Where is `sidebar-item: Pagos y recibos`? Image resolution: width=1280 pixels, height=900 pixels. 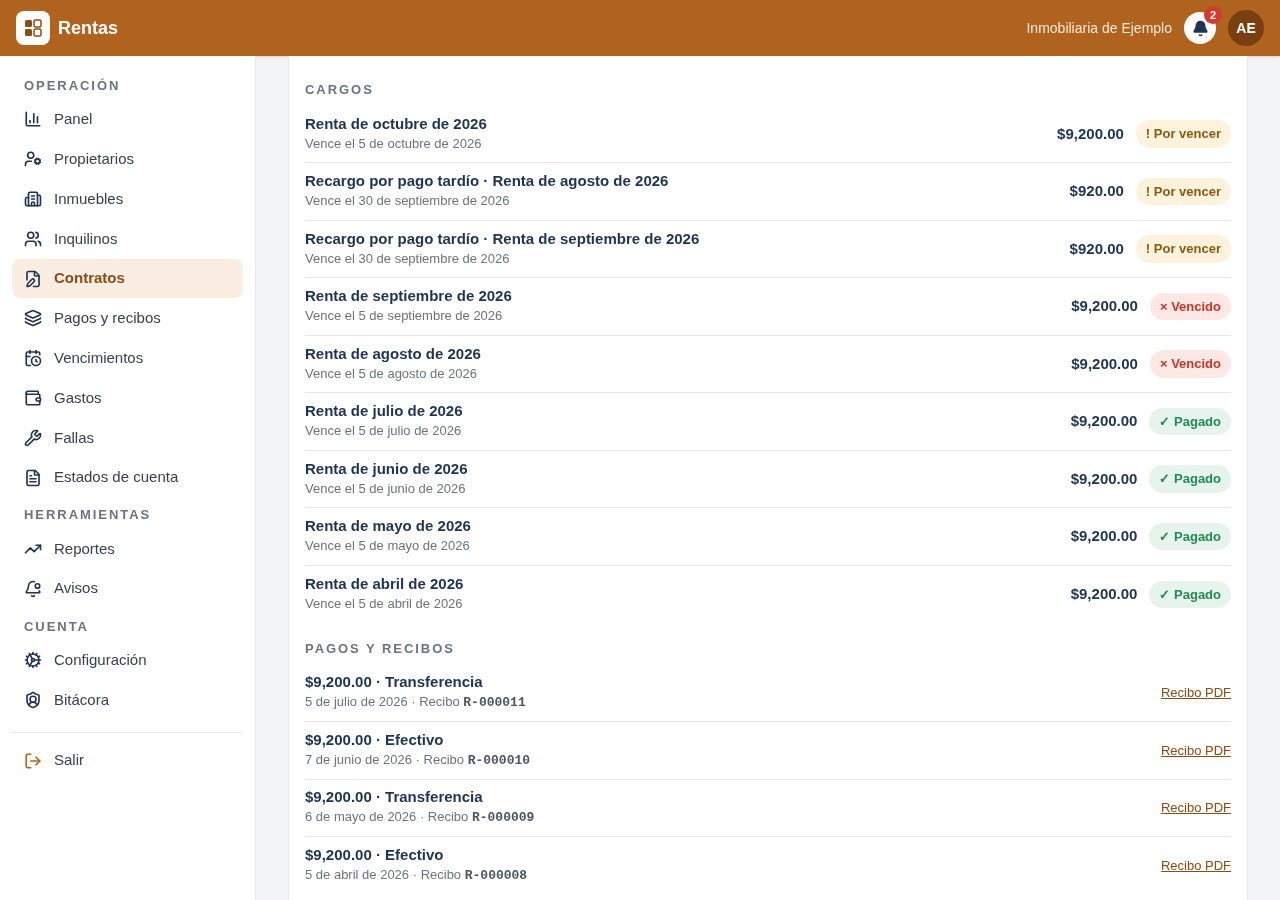
sidebar-item: Pagos y recibos is located at coordinates (127, 318).